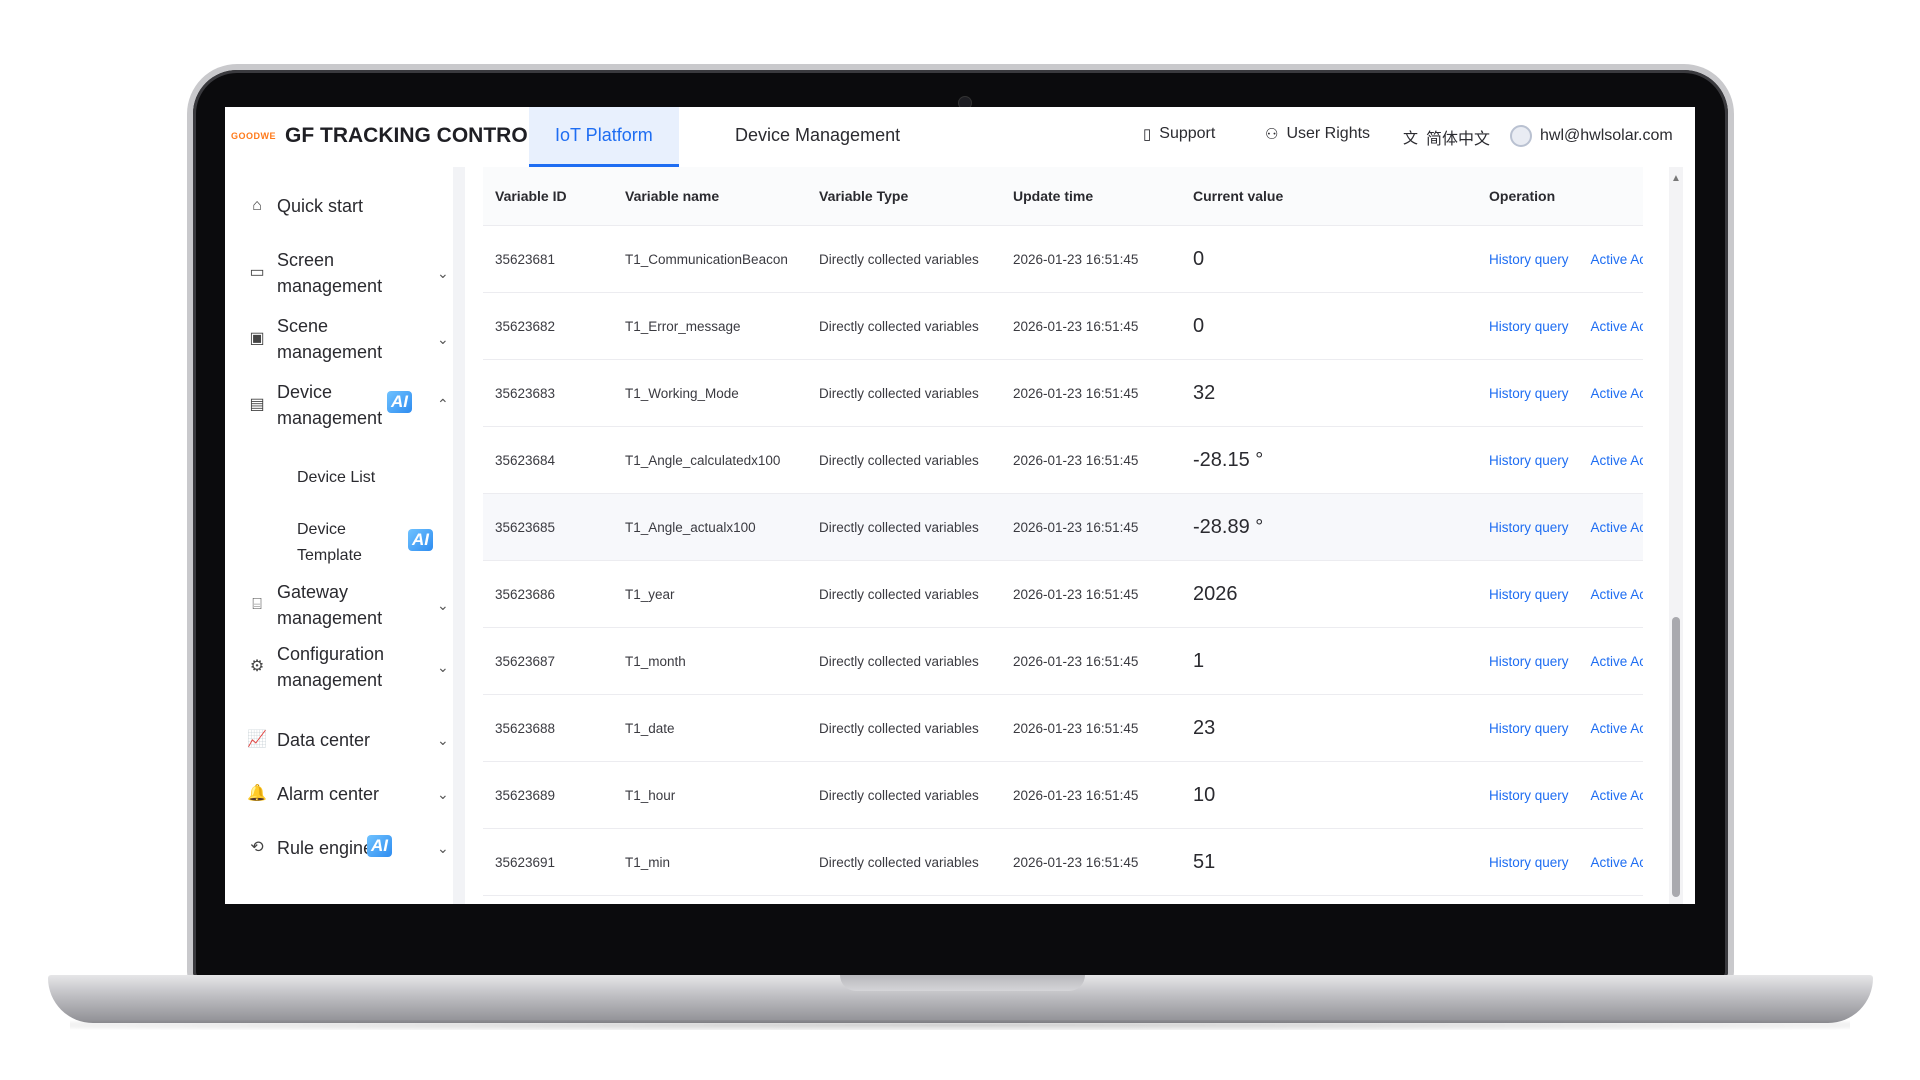 This screenshot has height=1080, width=1920. I want to click on cell-current-value: -28.15 °, so click(1329, 460).